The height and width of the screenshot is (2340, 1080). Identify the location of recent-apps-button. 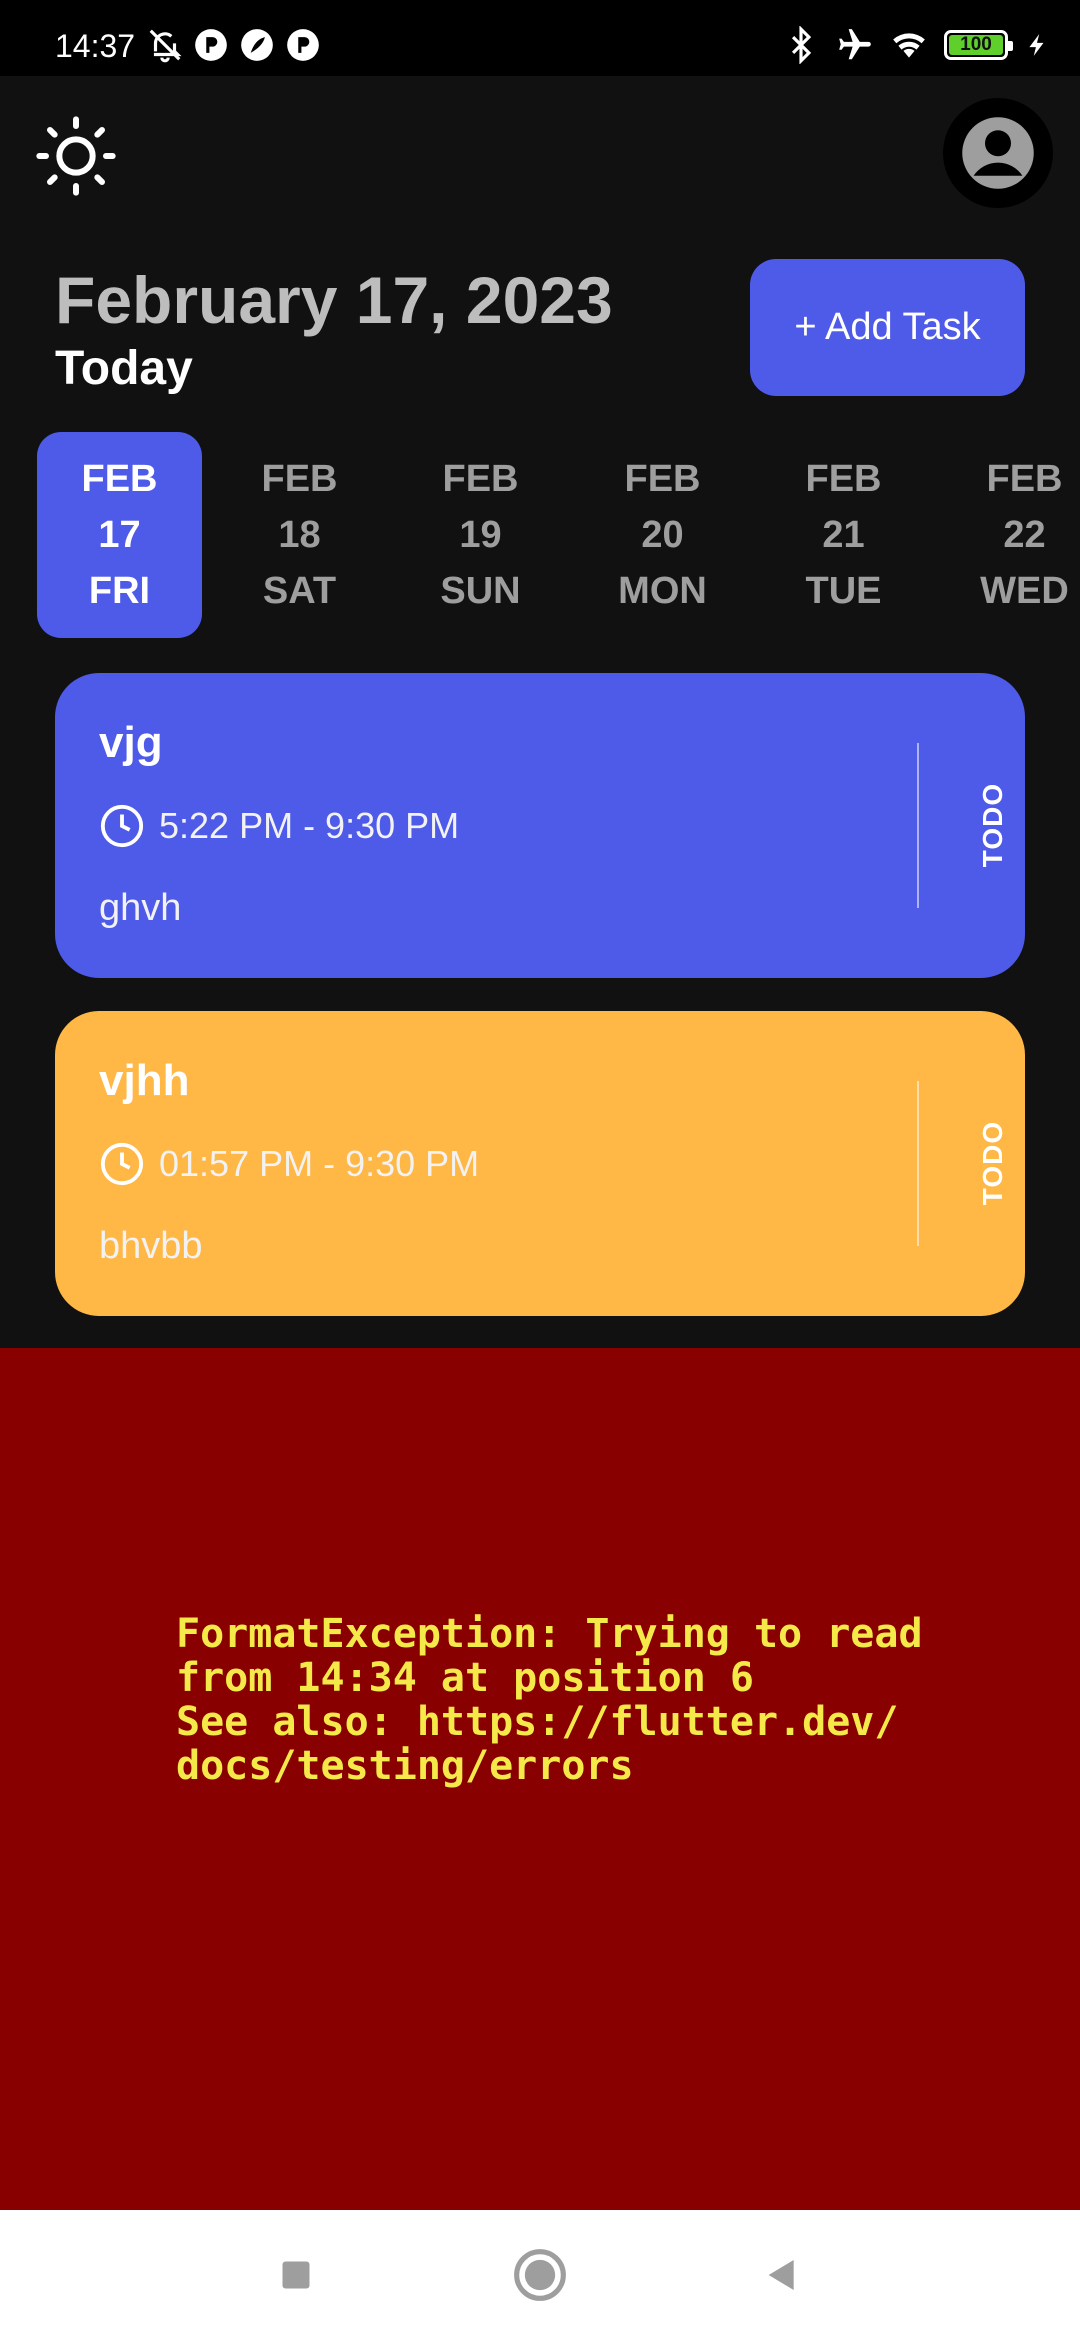
(296, 2275).